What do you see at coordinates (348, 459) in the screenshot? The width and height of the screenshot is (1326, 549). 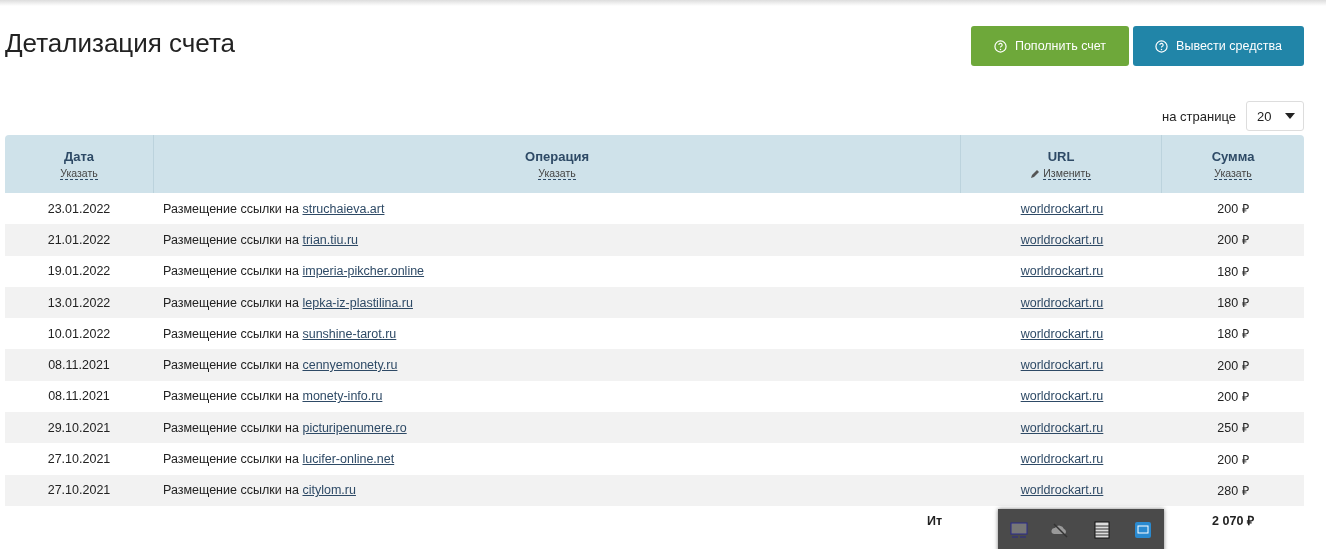 I see `site-link: lucifer-online.net` at bounding box center [348, 459].